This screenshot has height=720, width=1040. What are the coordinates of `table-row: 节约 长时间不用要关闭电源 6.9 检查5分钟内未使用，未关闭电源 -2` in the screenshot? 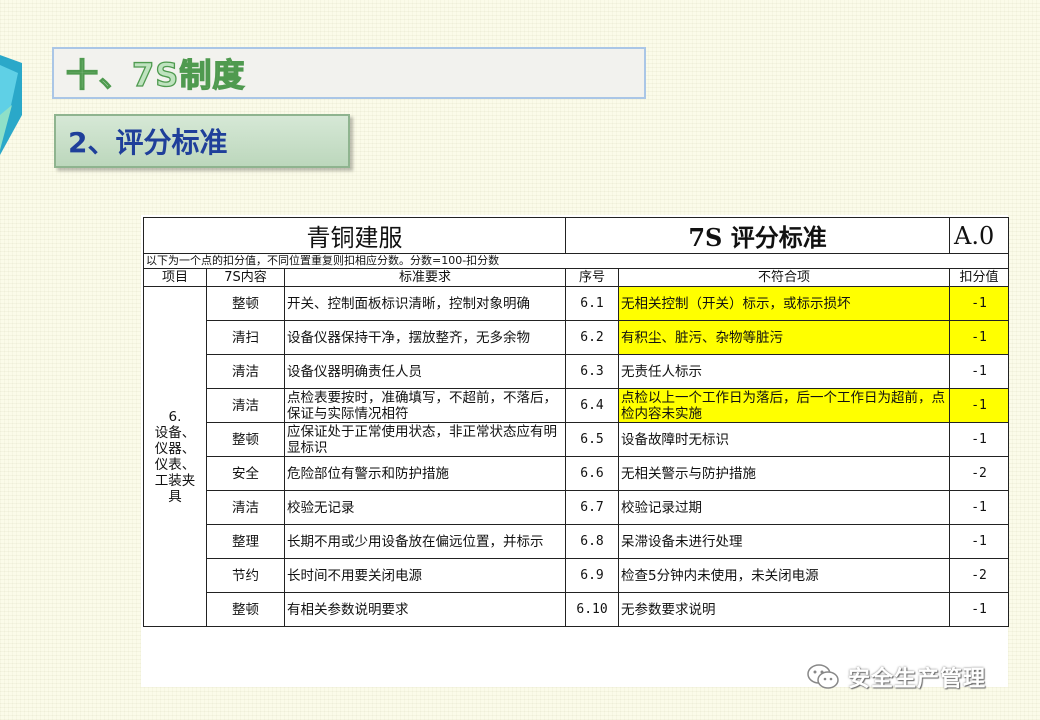 It's located at (577, 575).